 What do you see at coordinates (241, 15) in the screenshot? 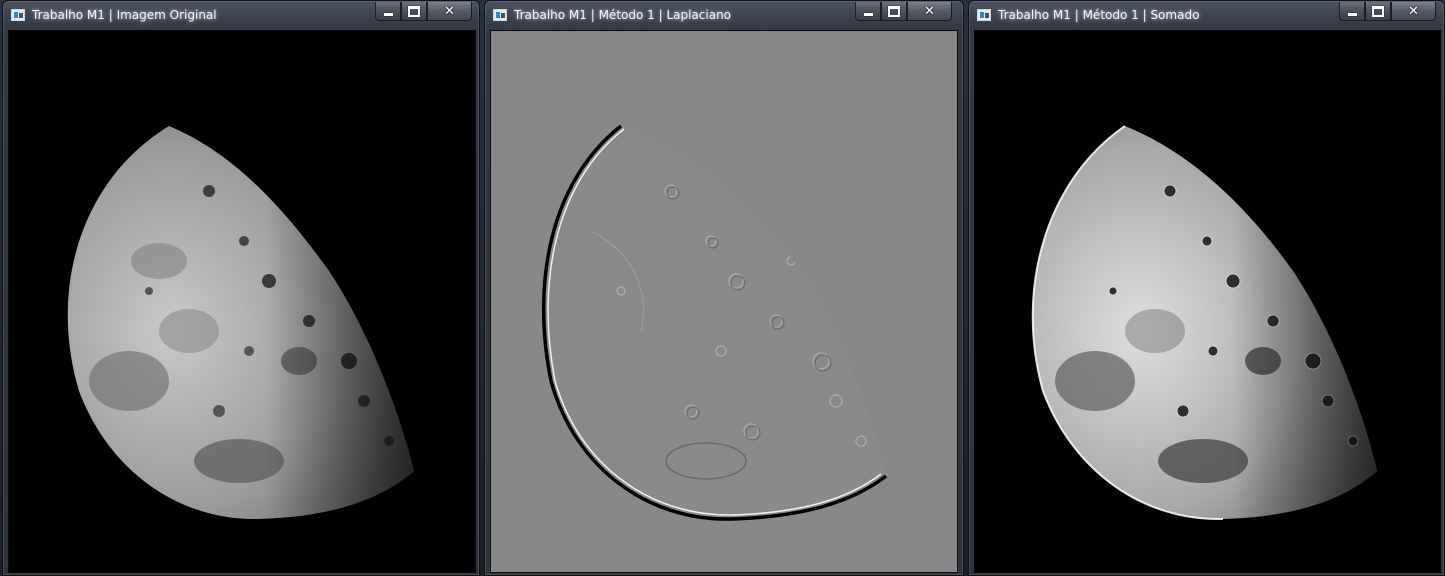
I see `titlebar: Trabalho M1 | Imagem Original ✕` at bounding box center [241, 15].